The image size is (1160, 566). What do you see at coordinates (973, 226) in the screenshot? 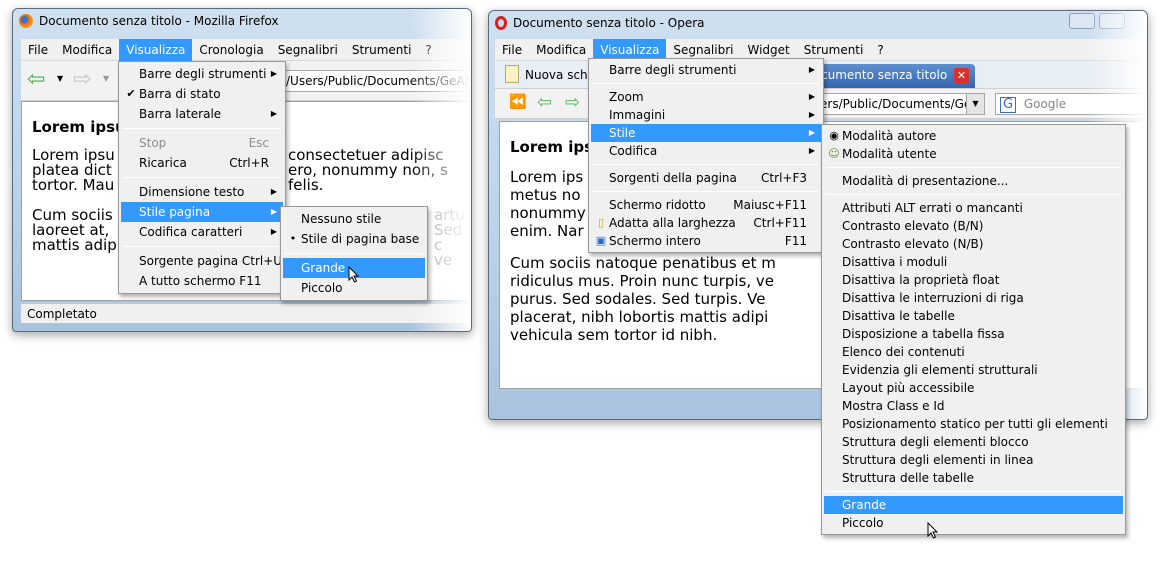
I see `menu-item-contrasto-elevato-b-n: Contrasto elevato (B/N)` at bounding box center [973, 226].